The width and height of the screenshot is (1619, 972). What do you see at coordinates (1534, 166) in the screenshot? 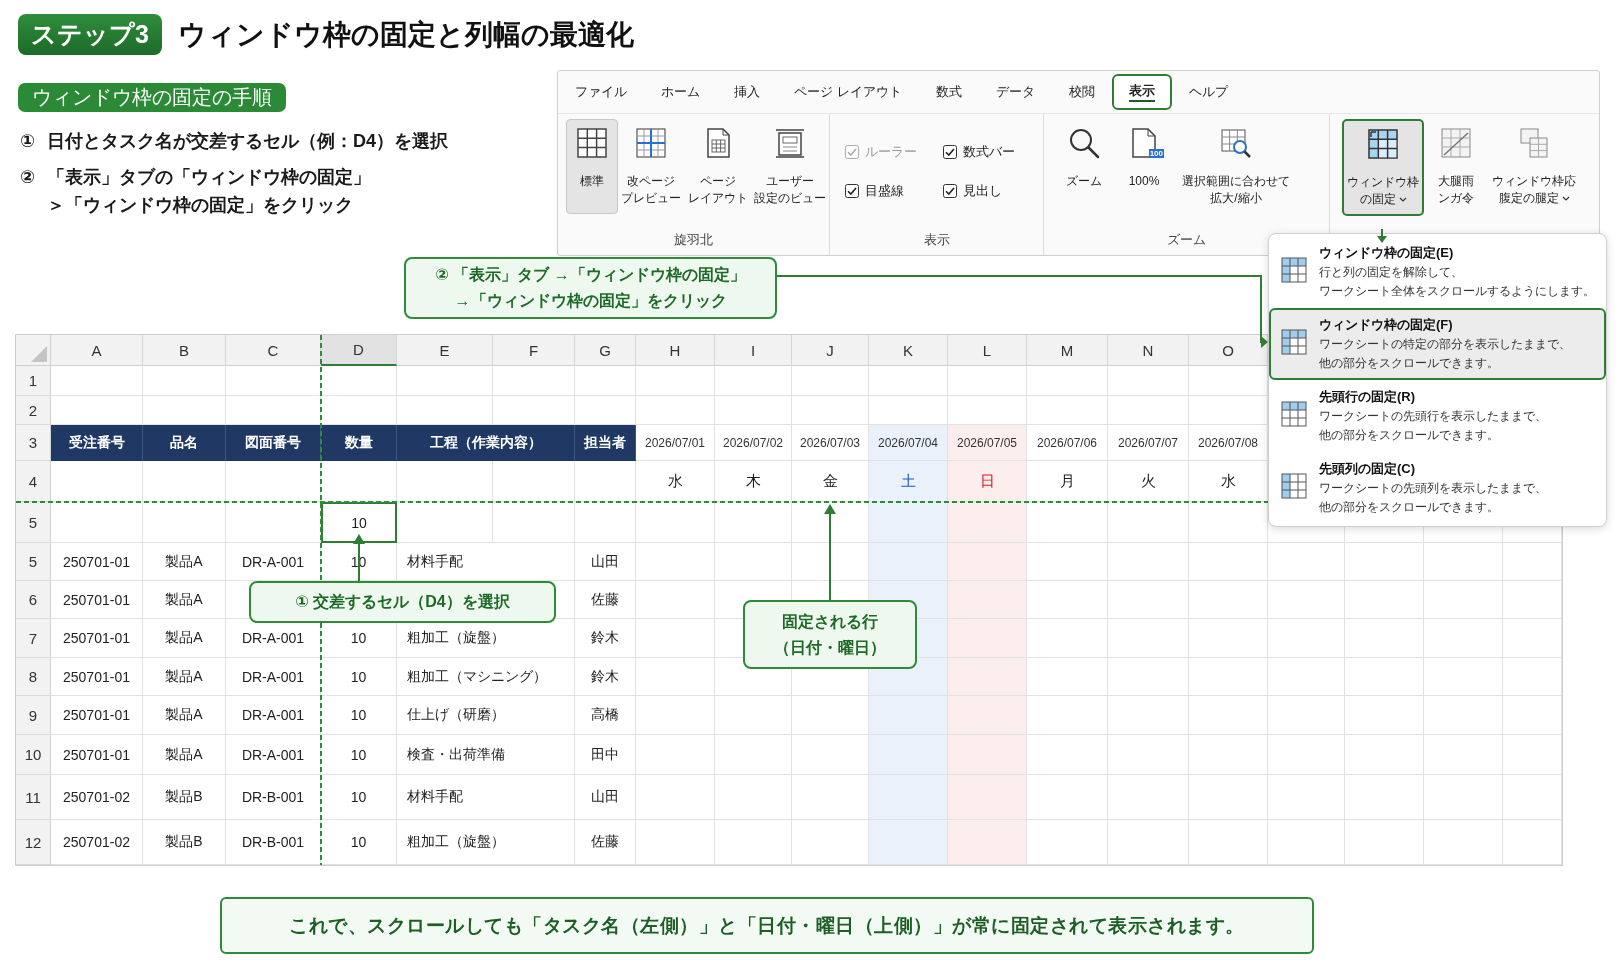
I see `ribbon-button: ウィンドウ枠応 腹定の腿定` at bounding box center [1534, 166].